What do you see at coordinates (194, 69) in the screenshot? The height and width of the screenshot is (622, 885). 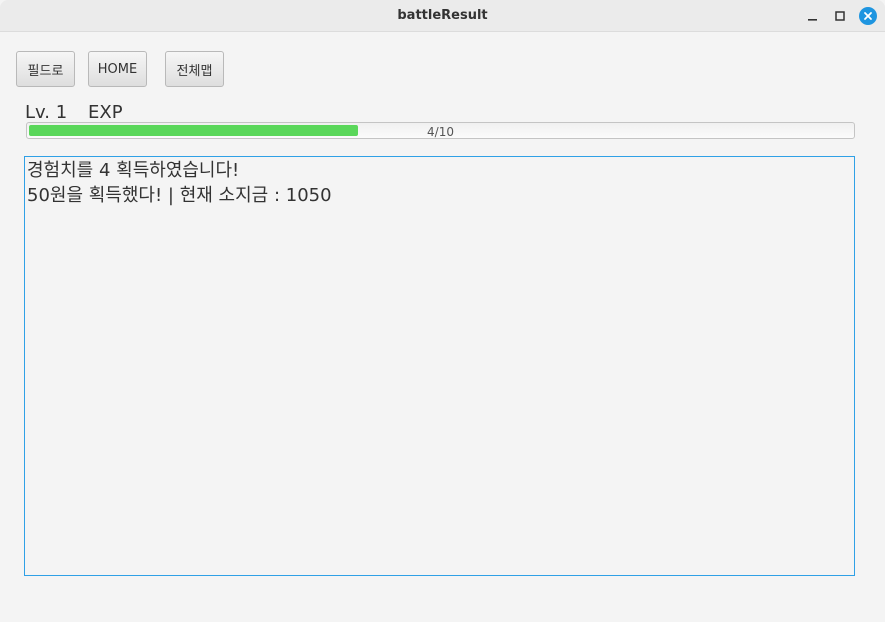 I see `world-map-button: 전체맵` at bounding box center [194, 69].